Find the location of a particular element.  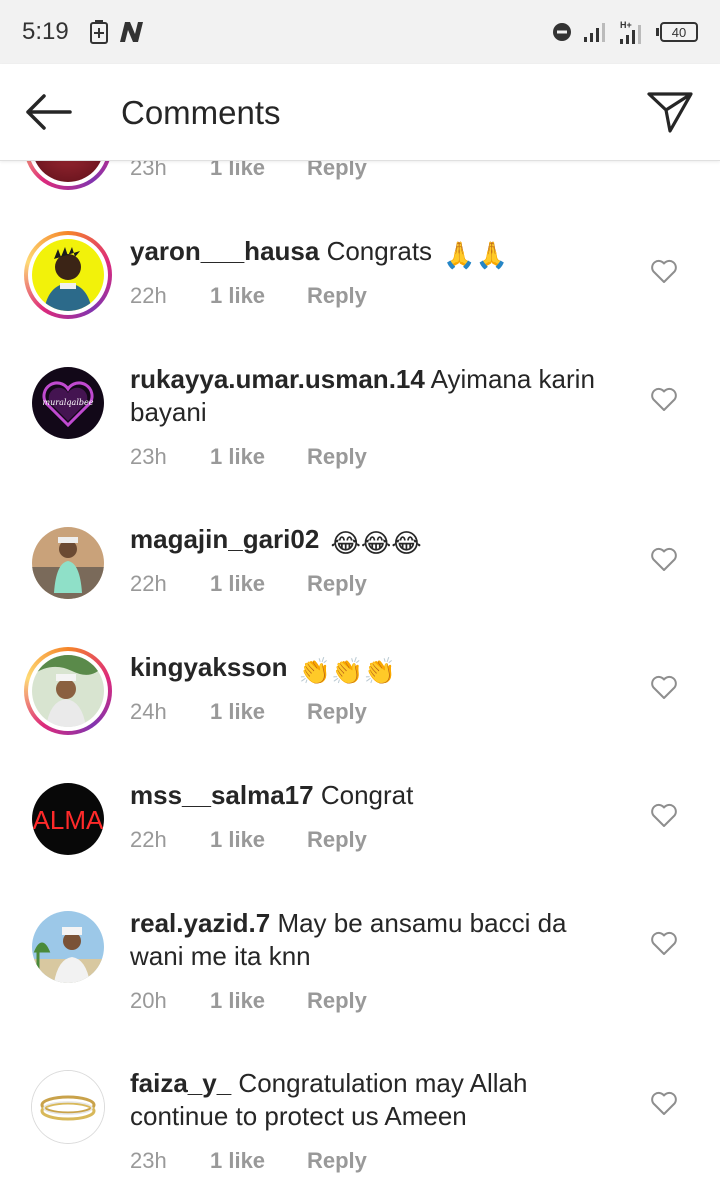

back-arrow-icon is located at coordinates (48, 112).